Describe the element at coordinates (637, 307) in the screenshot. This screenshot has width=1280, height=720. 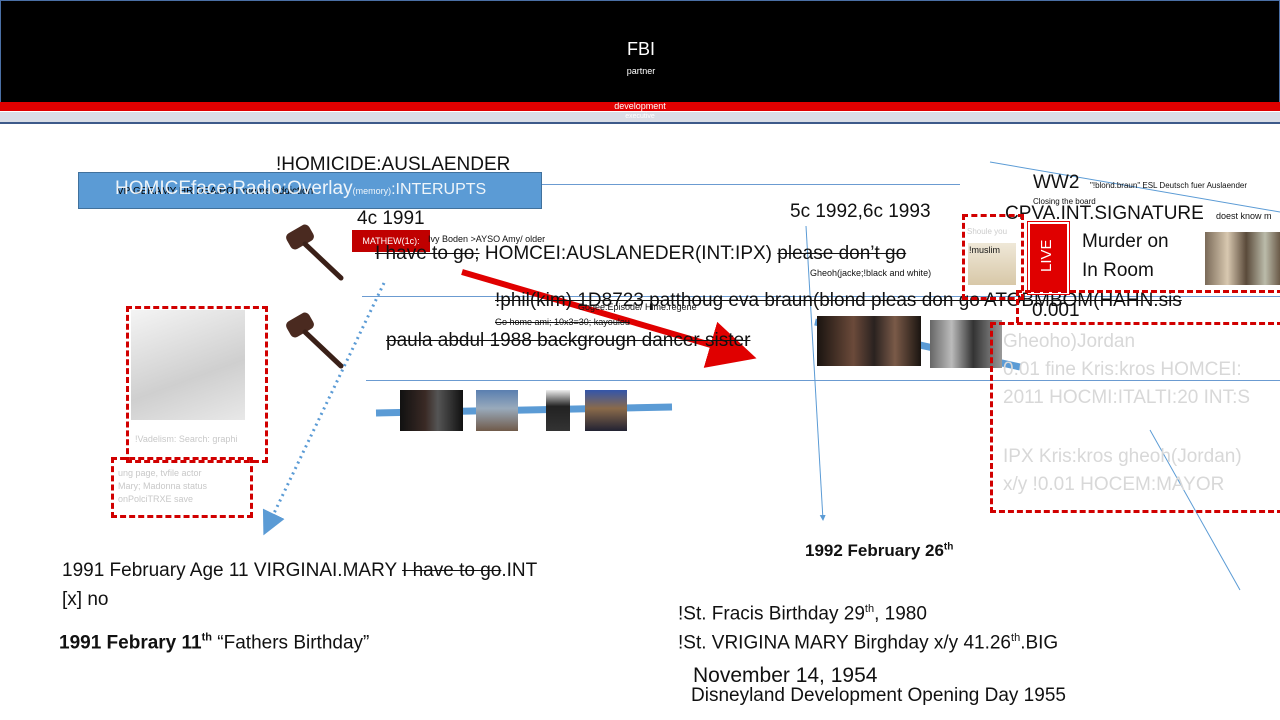
I see `phil-overlay-note: Gogee.Episode/ Hime.regene` at that location.